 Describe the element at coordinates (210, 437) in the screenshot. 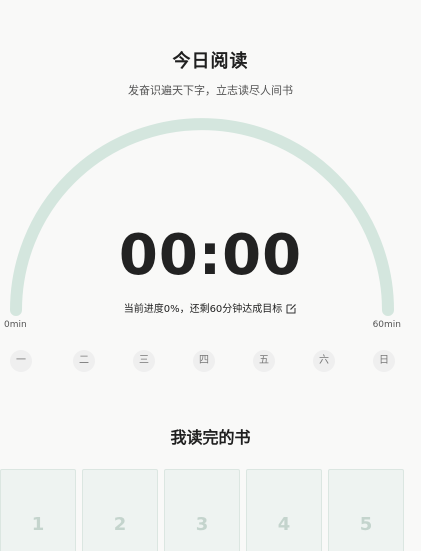

I see `finished-books-title: 我读完的书` at that location.